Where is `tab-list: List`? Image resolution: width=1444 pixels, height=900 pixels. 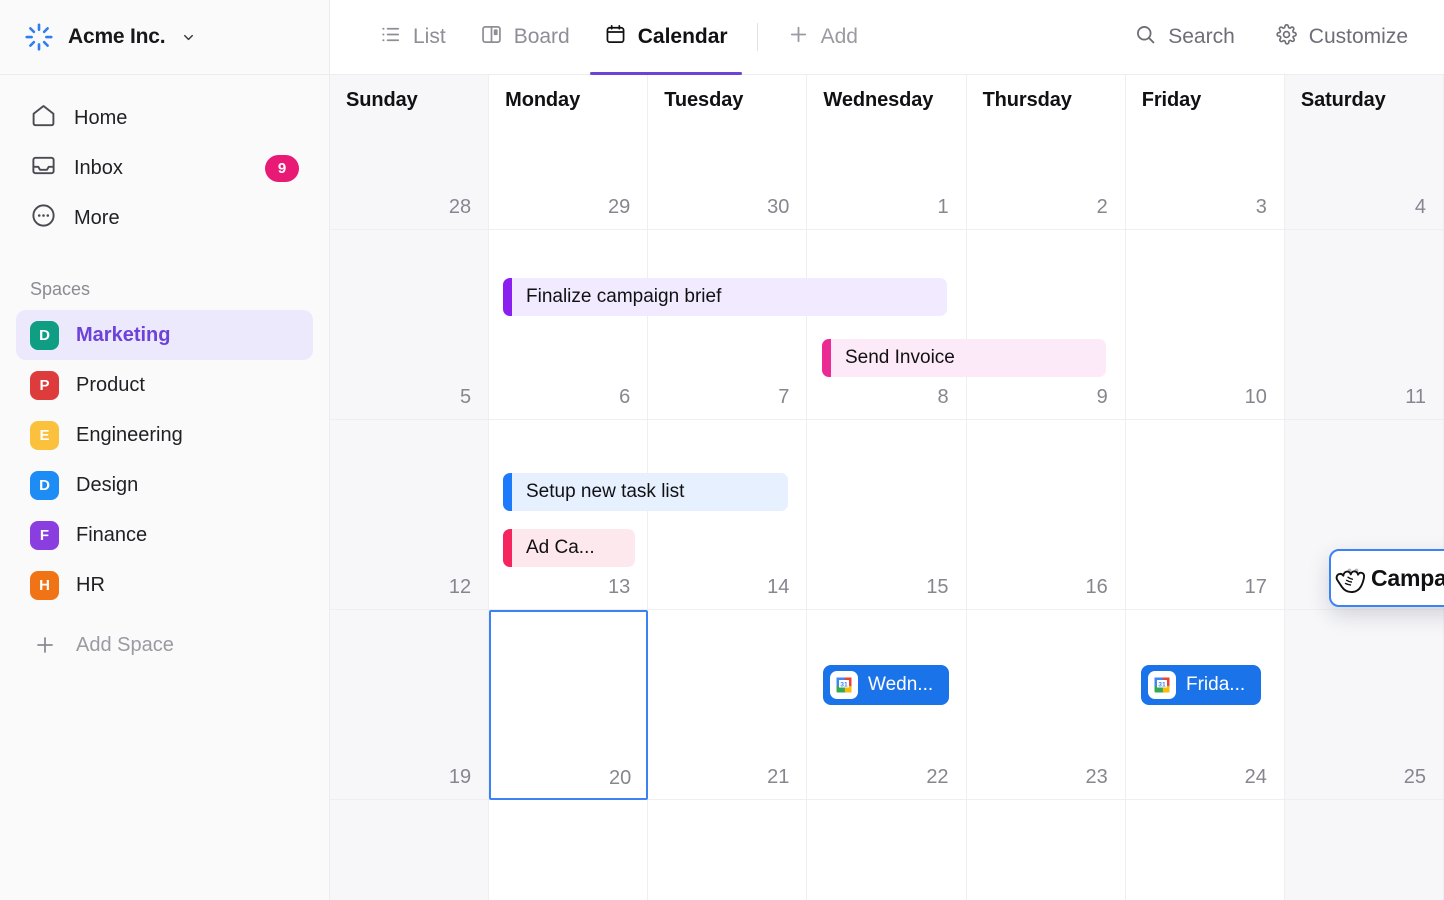 tab-list: List is located at coordinates (412, 37).